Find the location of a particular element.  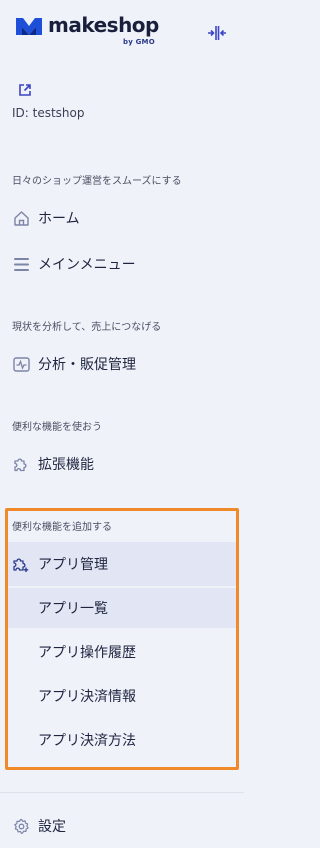

brand-name: makeshop is located at coordinates (103, 25).